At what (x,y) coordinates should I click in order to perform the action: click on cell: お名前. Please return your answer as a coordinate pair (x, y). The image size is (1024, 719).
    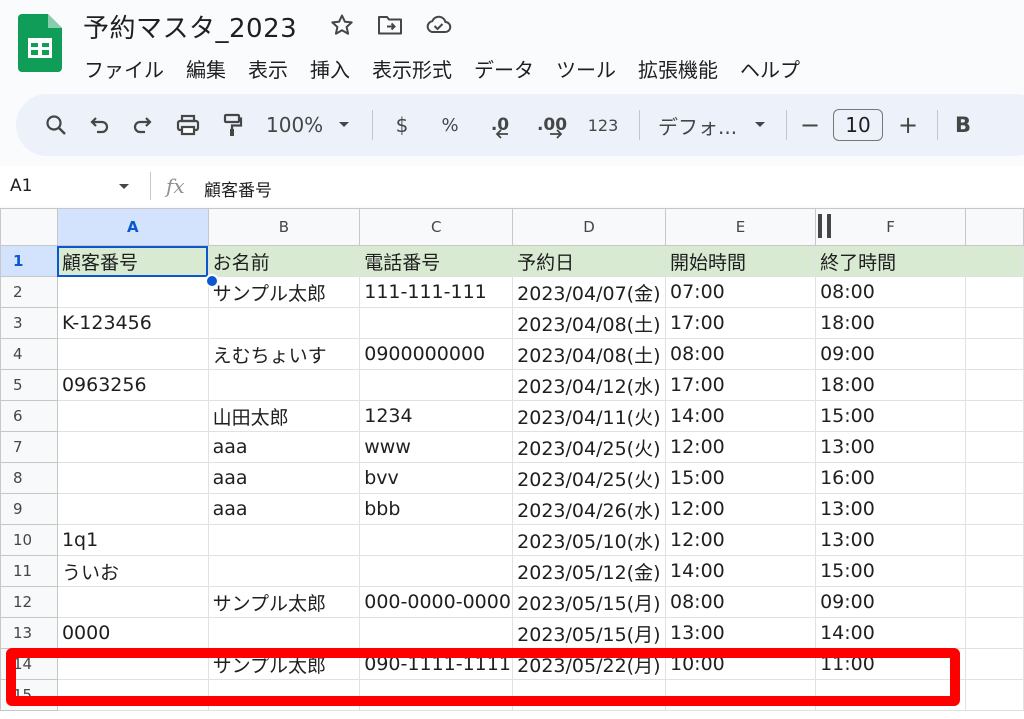
    Looking at the image, I should click on (284, 261).